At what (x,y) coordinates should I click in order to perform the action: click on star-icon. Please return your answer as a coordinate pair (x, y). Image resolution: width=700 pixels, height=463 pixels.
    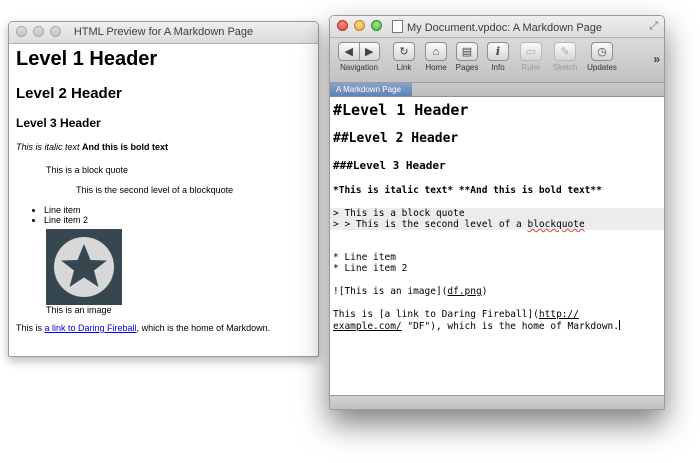
    Looking at the image, I should click on (84, 267).